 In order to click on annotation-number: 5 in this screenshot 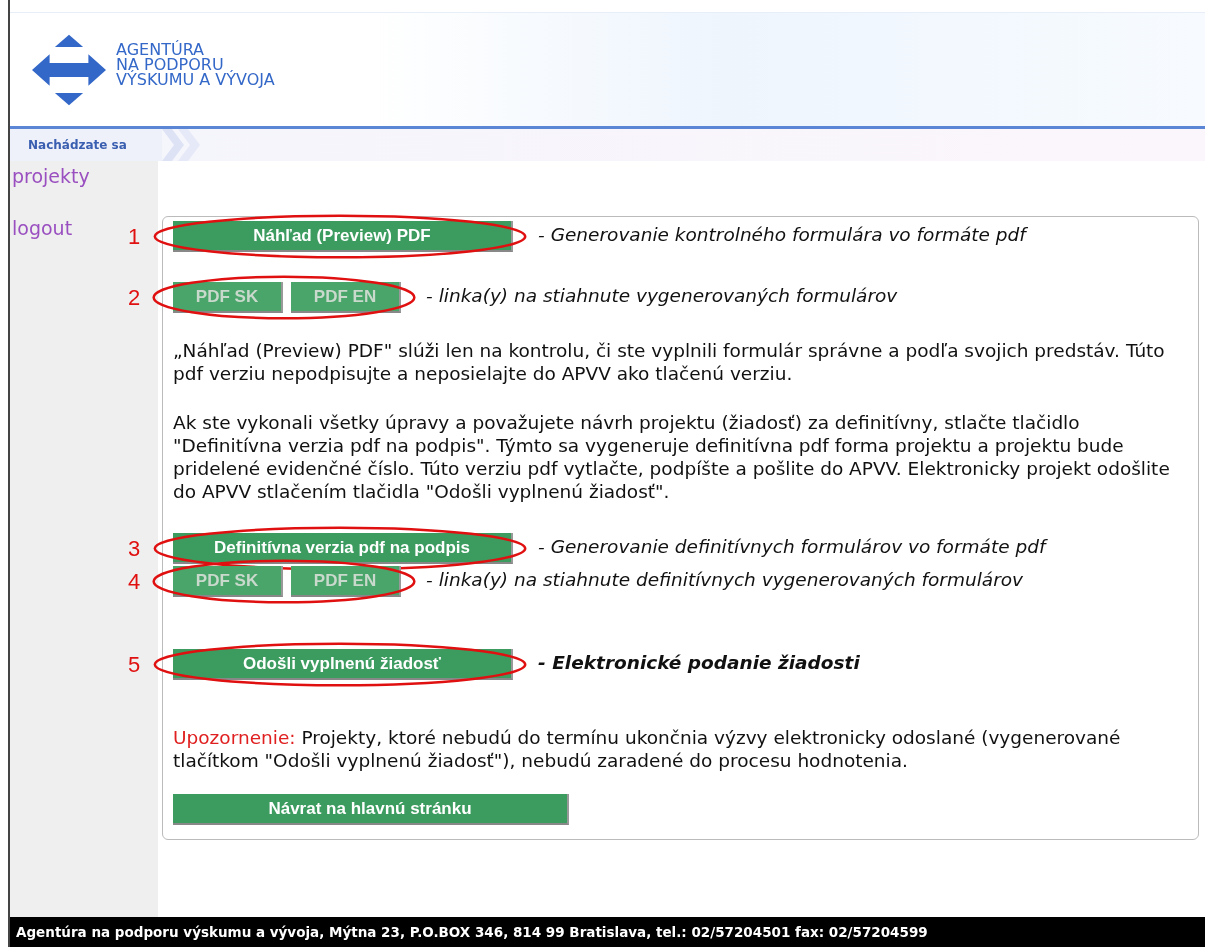, I will do `click(134, 664)`.